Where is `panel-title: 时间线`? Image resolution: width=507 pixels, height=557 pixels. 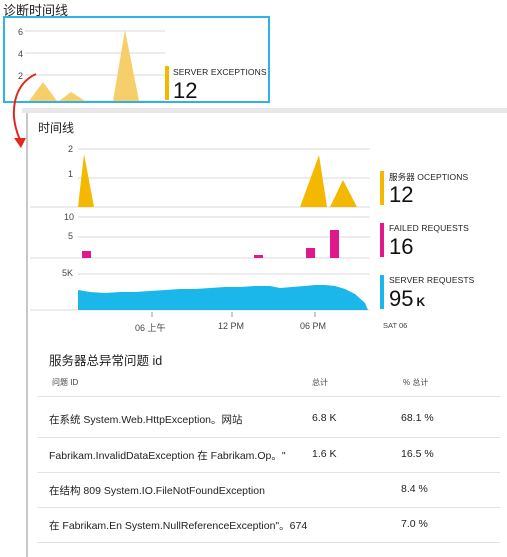
panel-title: 时间线 is located at coordinates (56, 128).